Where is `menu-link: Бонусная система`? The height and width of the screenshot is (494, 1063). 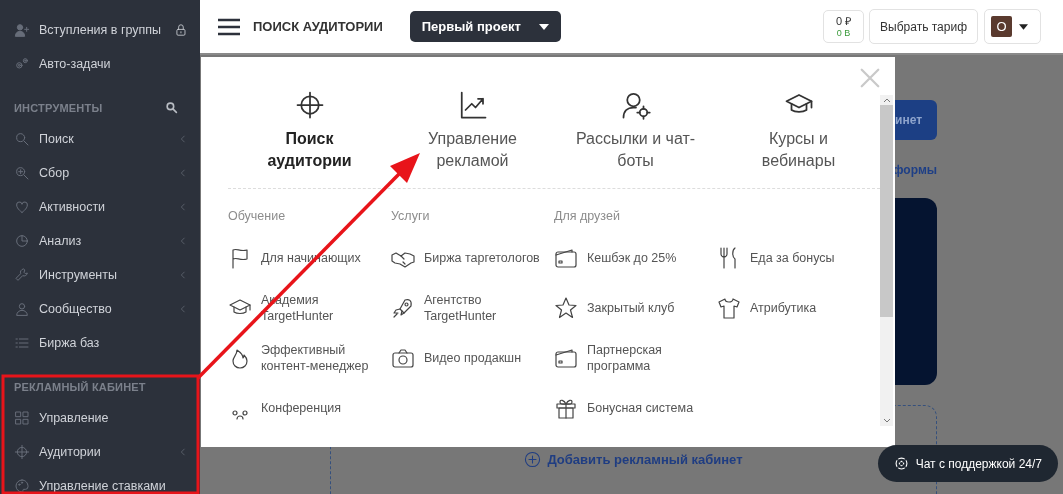 menu-link: Бонусная система is located at coordinates (635, 408).